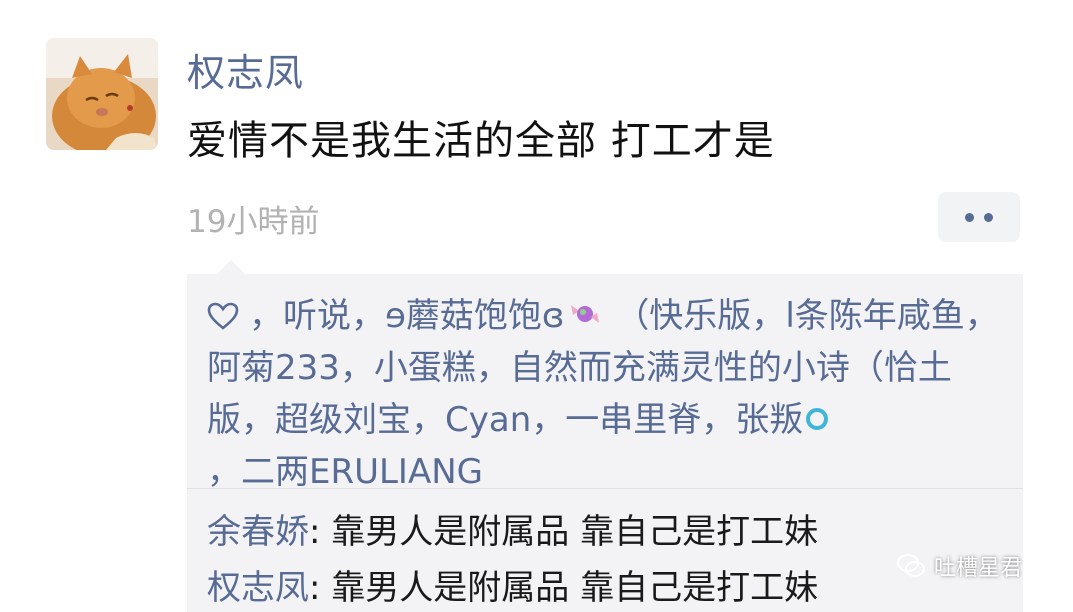 The height and width of the screenshot is (612, 1073). I want to click on like-name: 张叛, so click(769, 420).